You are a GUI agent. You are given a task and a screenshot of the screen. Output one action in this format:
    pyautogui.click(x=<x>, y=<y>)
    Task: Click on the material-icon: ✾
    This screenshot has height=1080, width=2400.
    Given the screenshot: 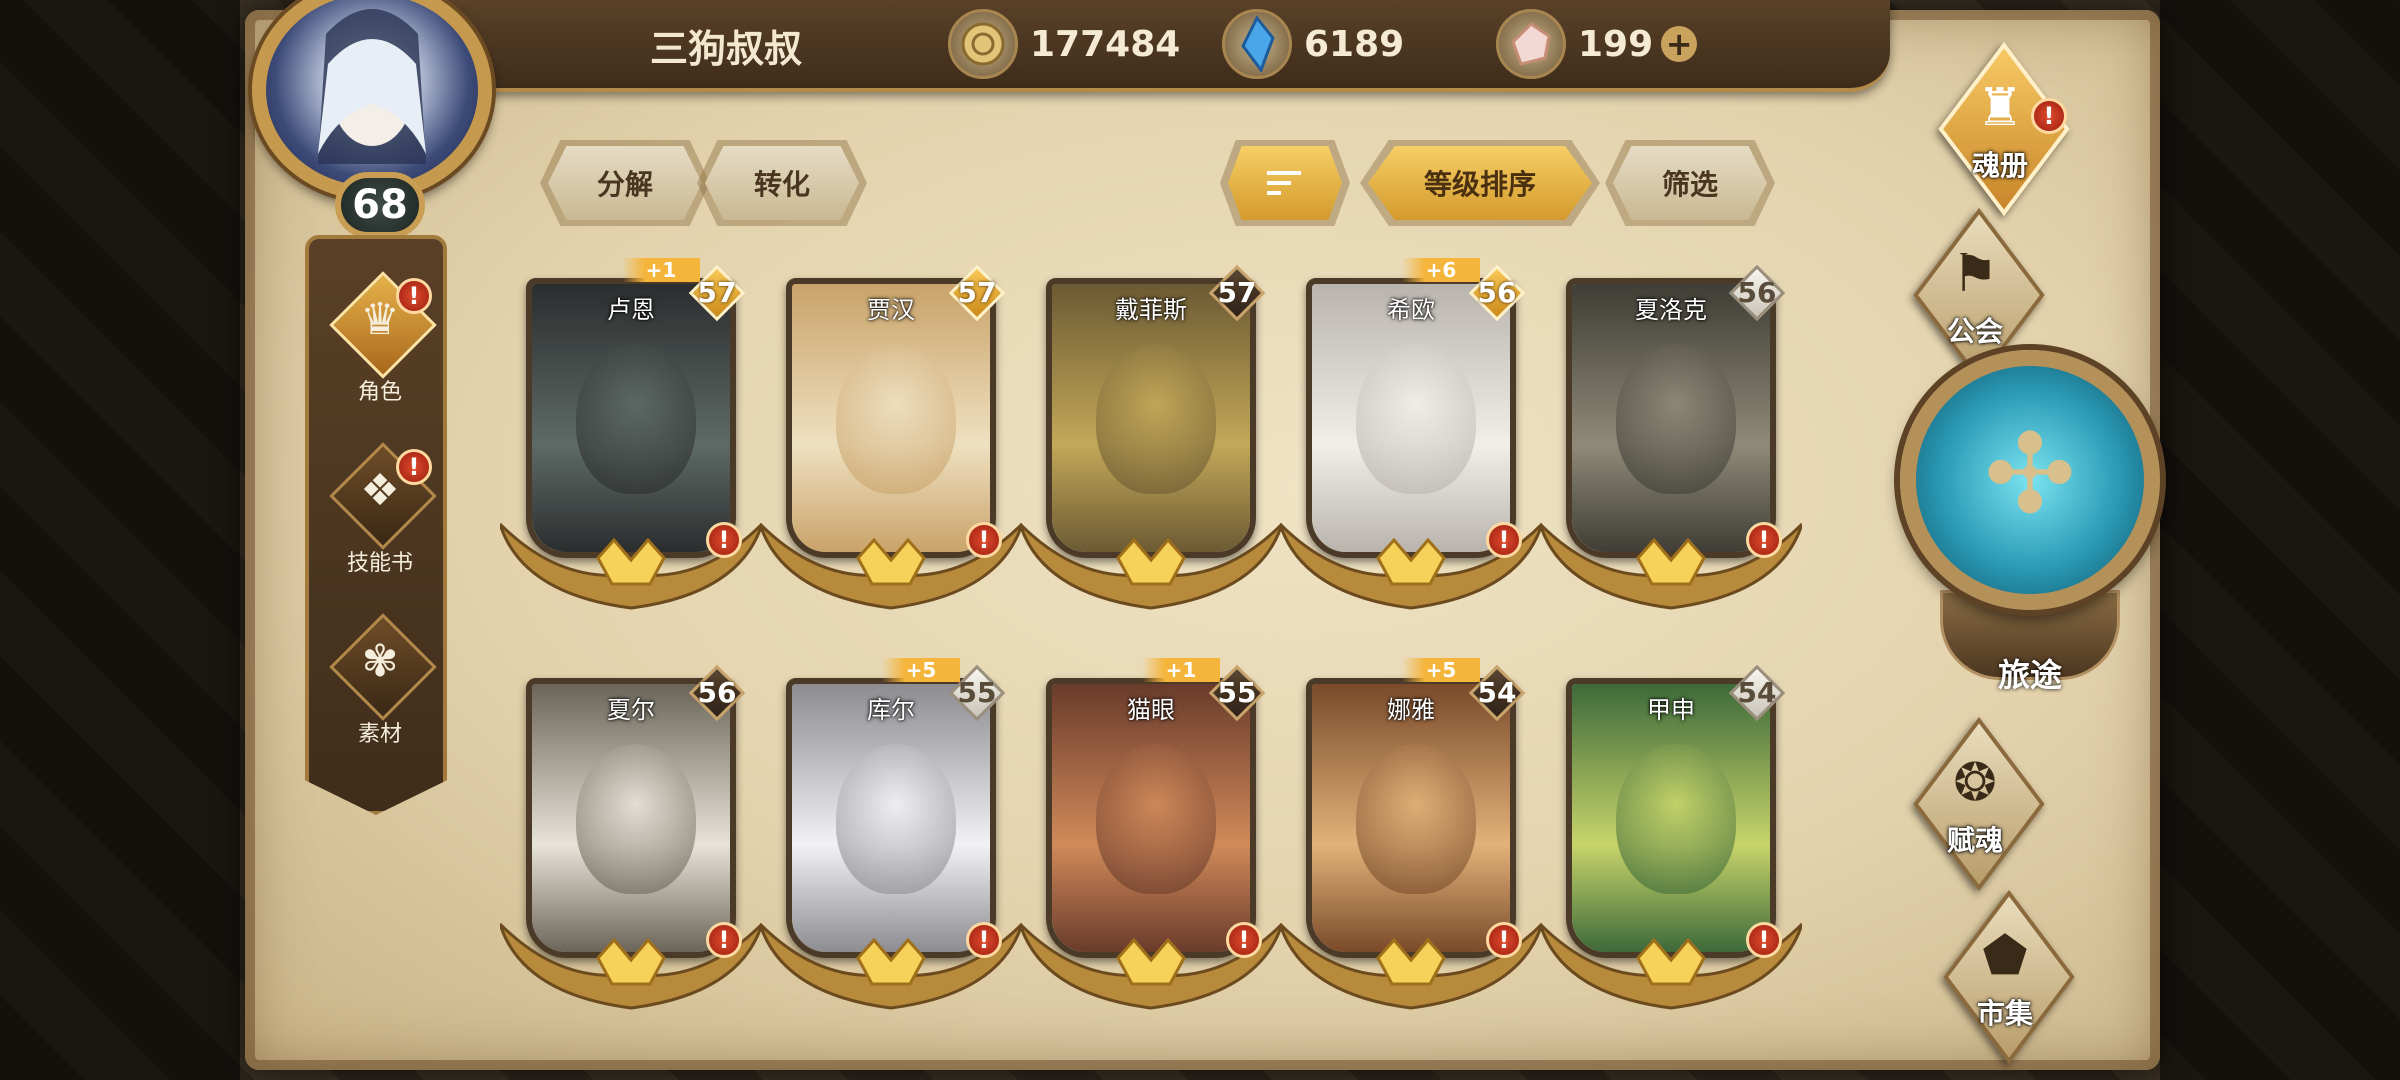 What is the action you would take?
    pyautogui.click(x=380, y=661)
    